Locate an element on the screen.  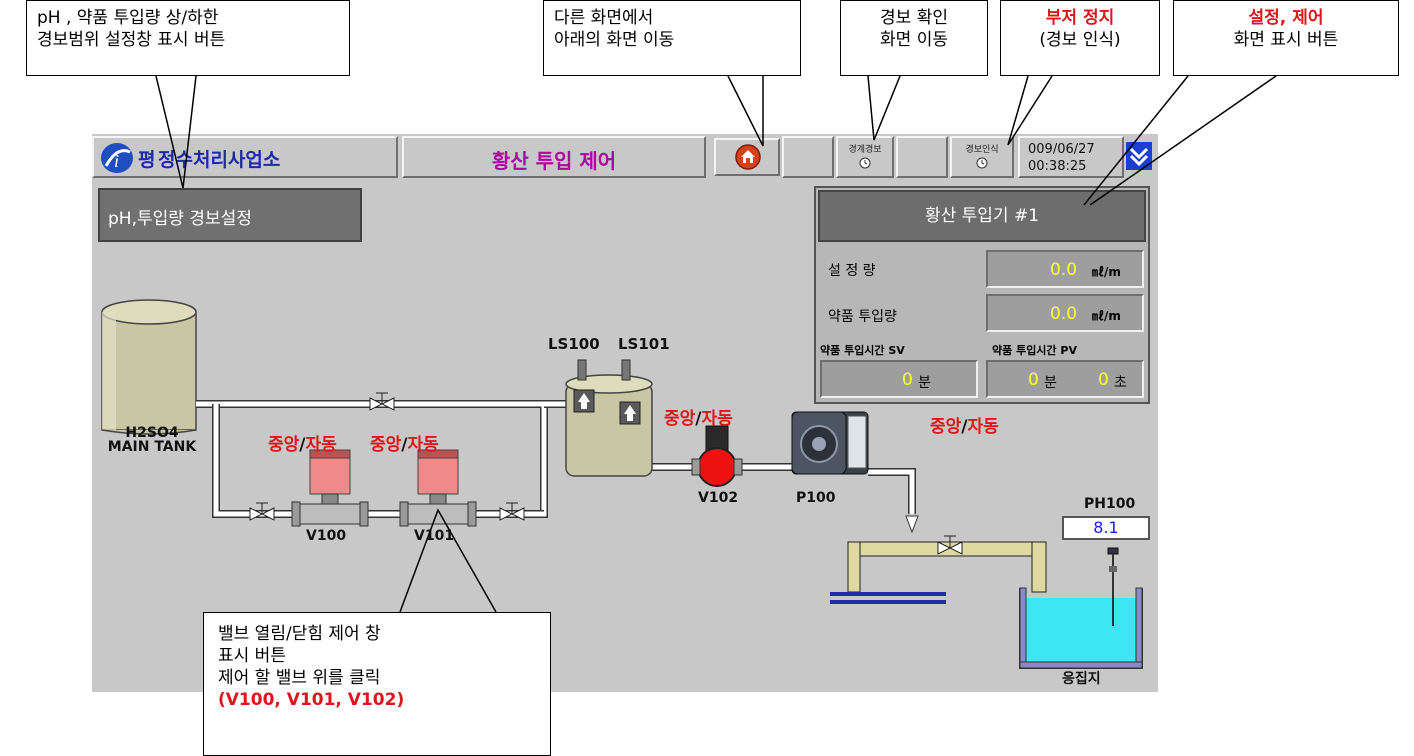
callout-buzzer-line1: 부저 정지 is located at coordinates (1080, 18).